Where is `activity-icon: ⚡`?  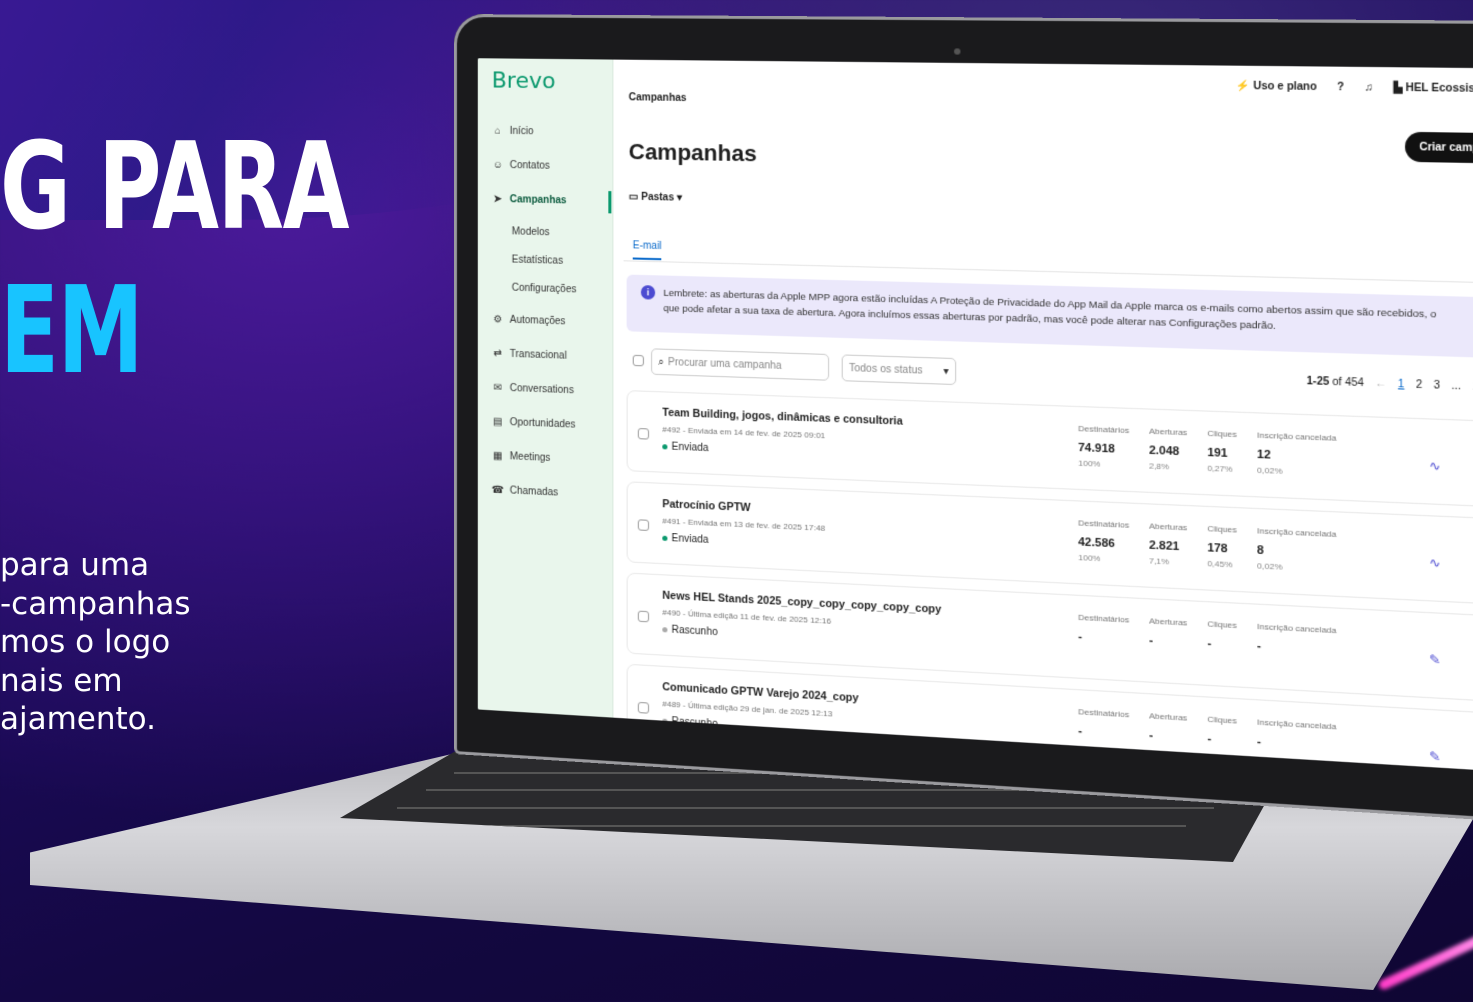 activity-icon: ⚡ is located at coordinates (1243, 86).